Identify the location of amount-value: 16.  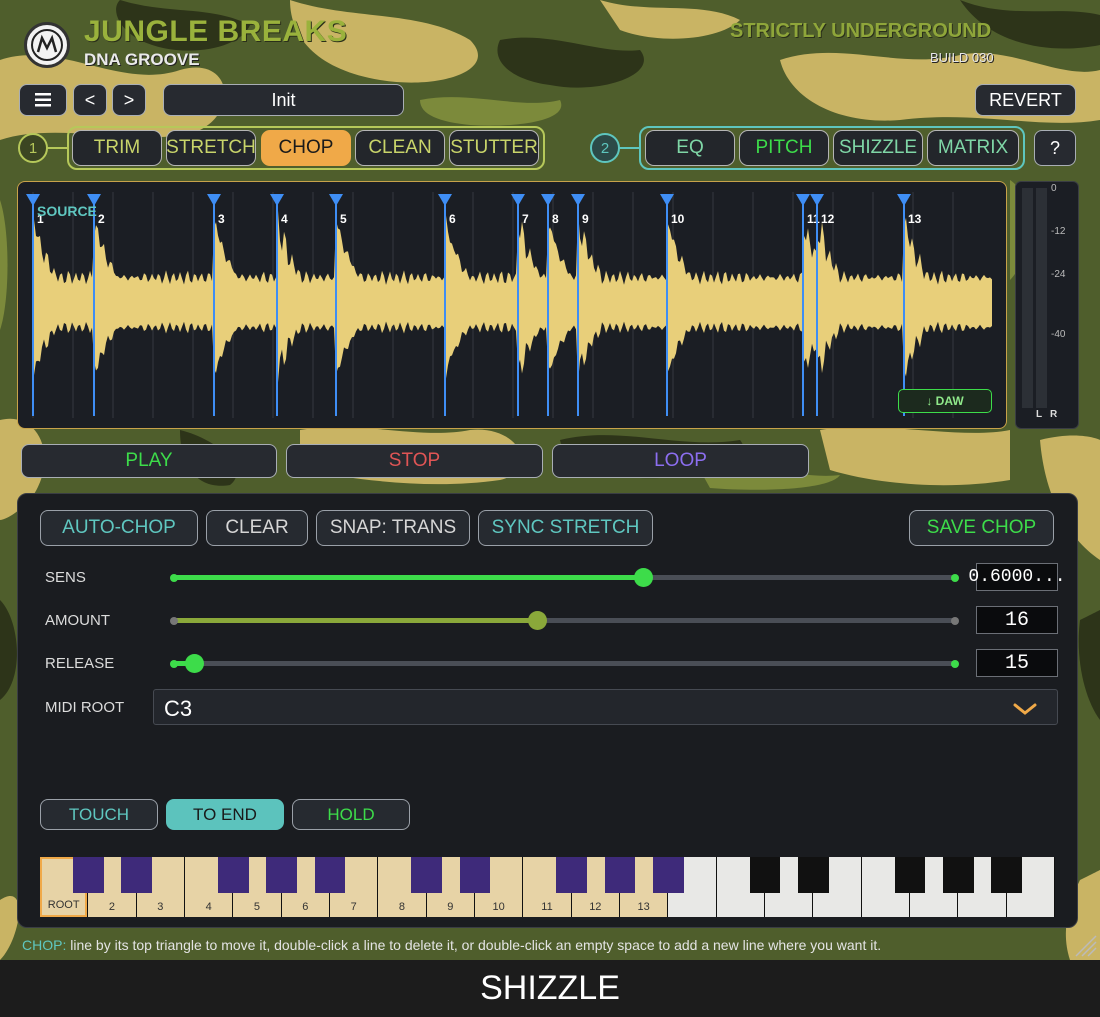
(1017, 620).